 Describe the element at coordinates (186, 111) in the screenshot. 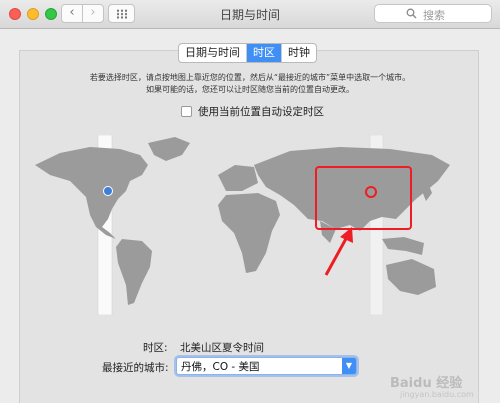

I see `auto-timezone-checkbox` at that location.